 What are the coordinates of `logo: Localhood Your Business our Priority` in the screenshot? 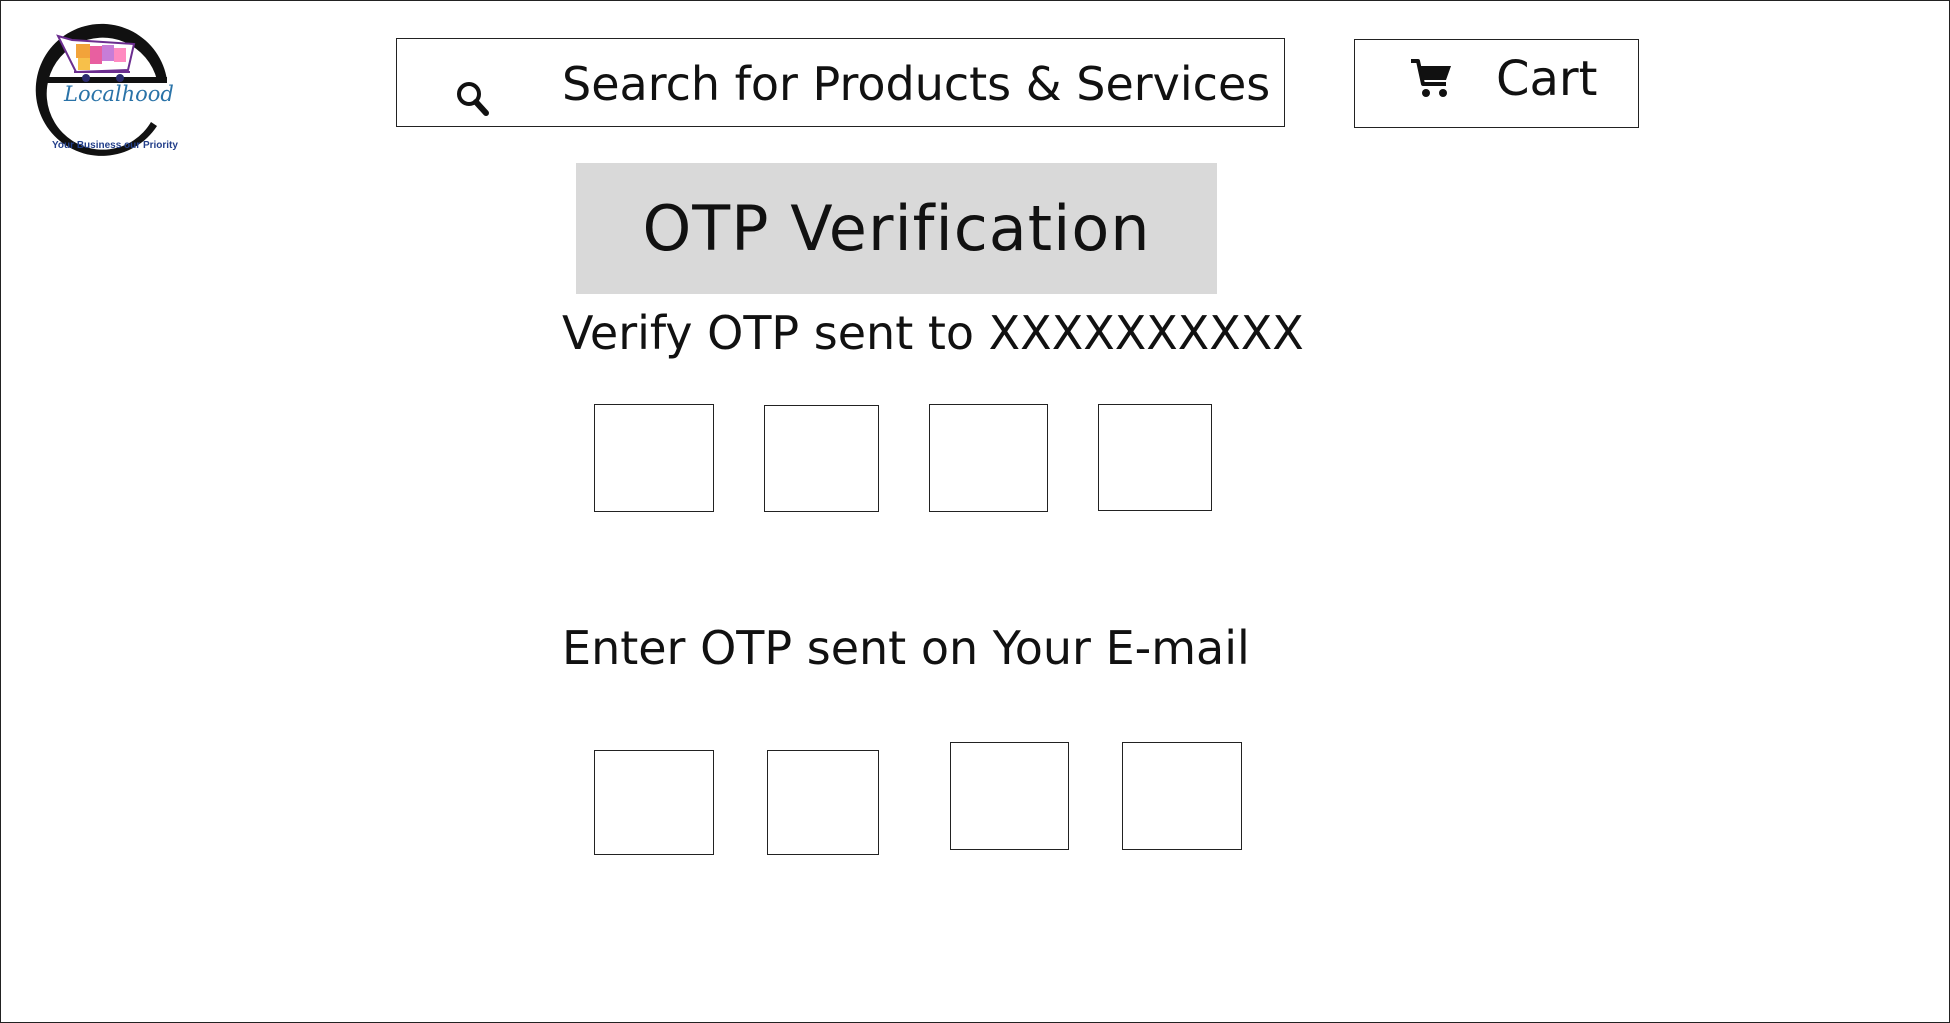 It's located at (105, 86).